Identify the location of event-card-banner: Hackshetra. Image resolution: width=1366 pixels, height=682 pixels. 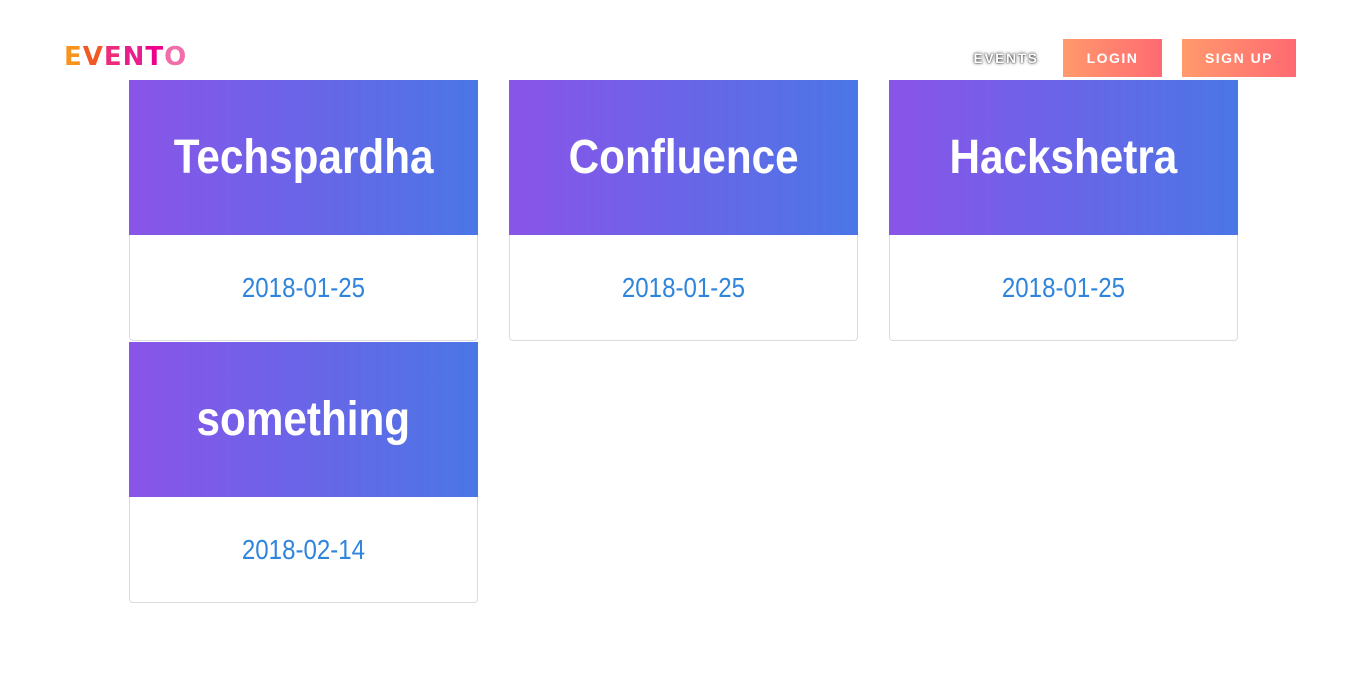
(1063, 157).